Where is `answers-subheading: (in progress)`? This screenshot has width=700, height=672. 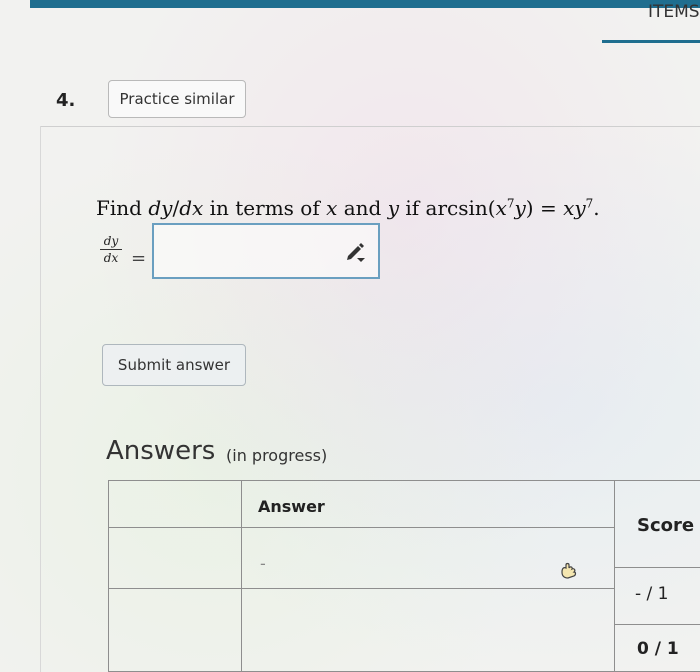
answers-subheading: (in progress) is located at coordinates (277, 455).